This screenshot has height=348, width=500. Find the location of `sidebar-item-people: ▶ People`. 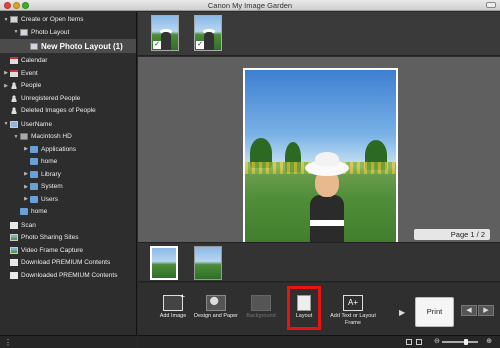

sidebar-item-people: ▶ People is located at coordinates (68, 85).